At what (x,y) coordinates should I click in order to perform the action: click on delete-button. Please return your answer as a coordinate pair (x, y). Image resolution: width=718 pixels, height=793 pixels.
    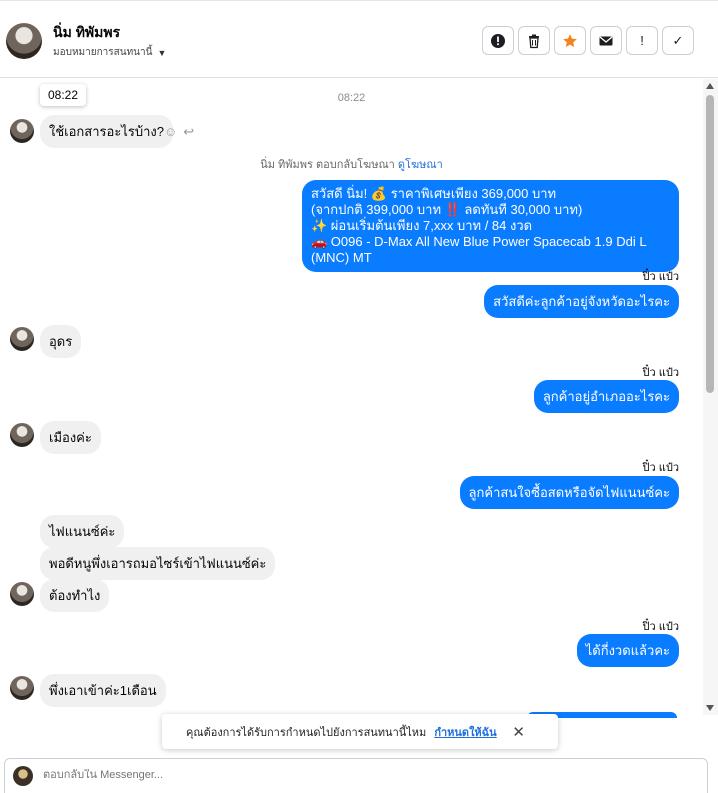
    Looking at the image, I should click on (534, 40).